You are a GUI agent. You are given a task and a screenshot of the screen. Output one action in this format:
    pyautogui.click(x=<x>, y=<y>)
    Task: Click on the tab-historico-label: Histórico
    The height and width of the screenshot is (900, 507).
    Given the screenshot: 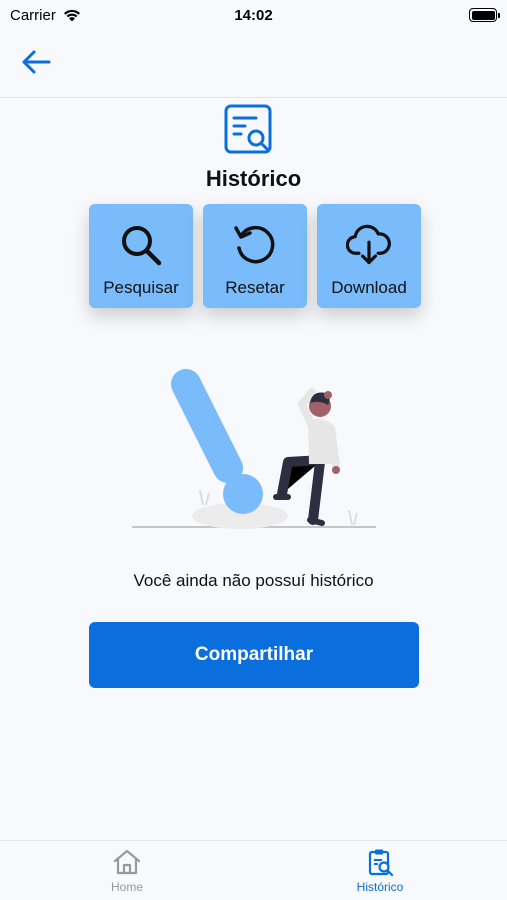 What is the action you would take?
    pyautogui.click(x=380, y=887)
    